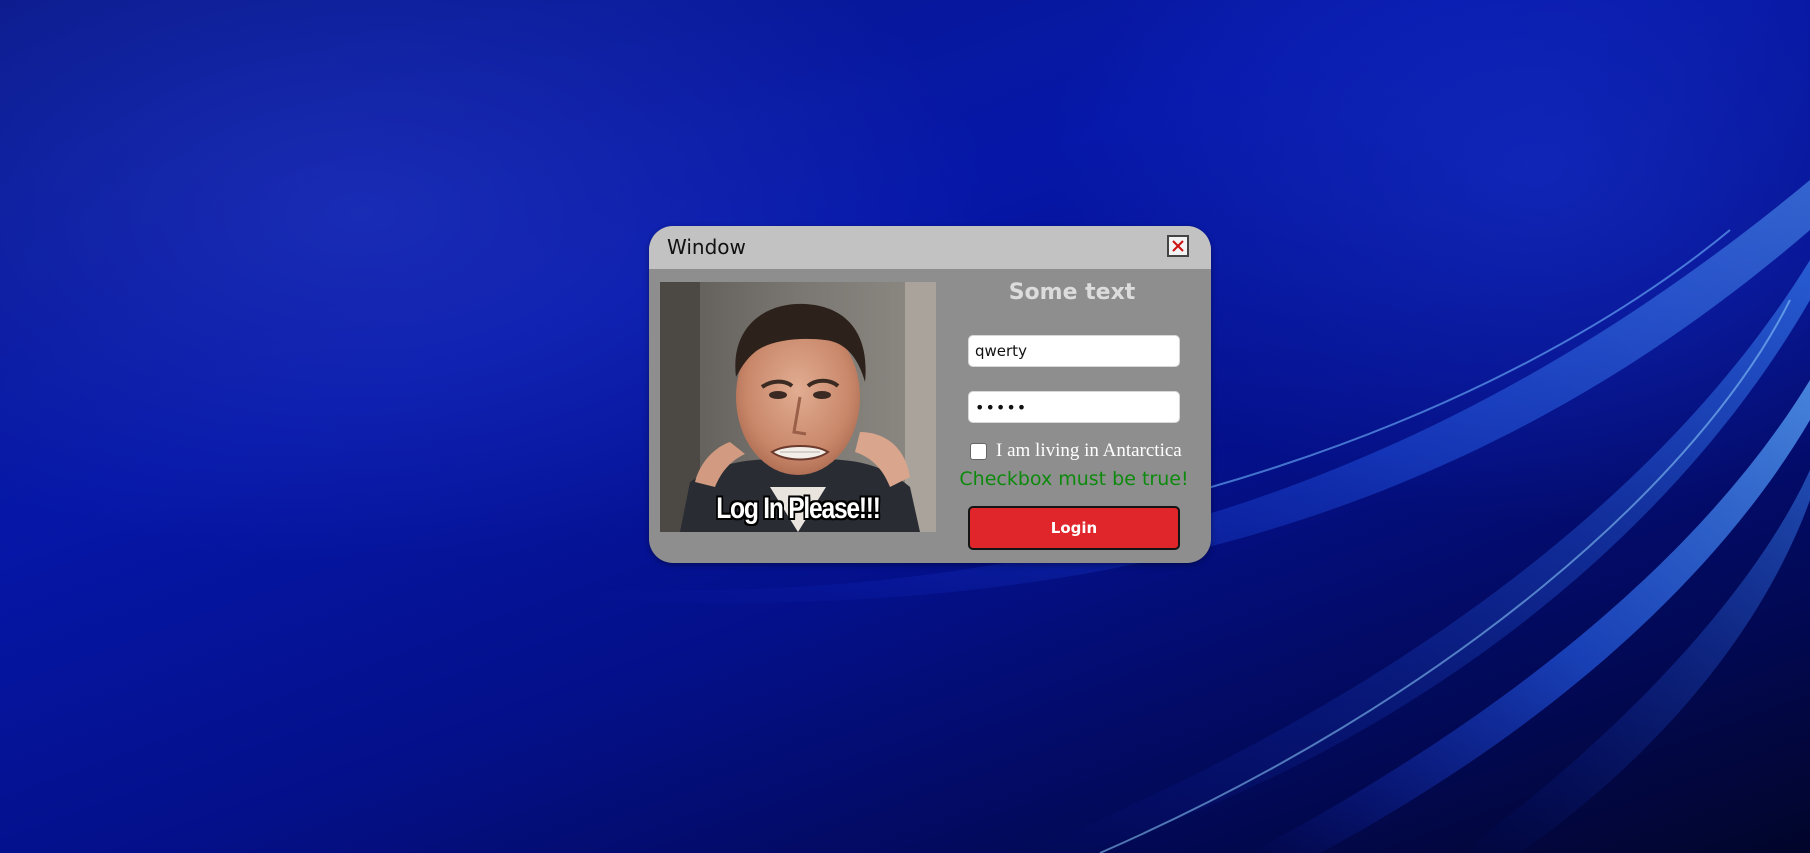 This screenshot has height=853, width=1810. I want to click on close-x-icon, so click(1178, 246).